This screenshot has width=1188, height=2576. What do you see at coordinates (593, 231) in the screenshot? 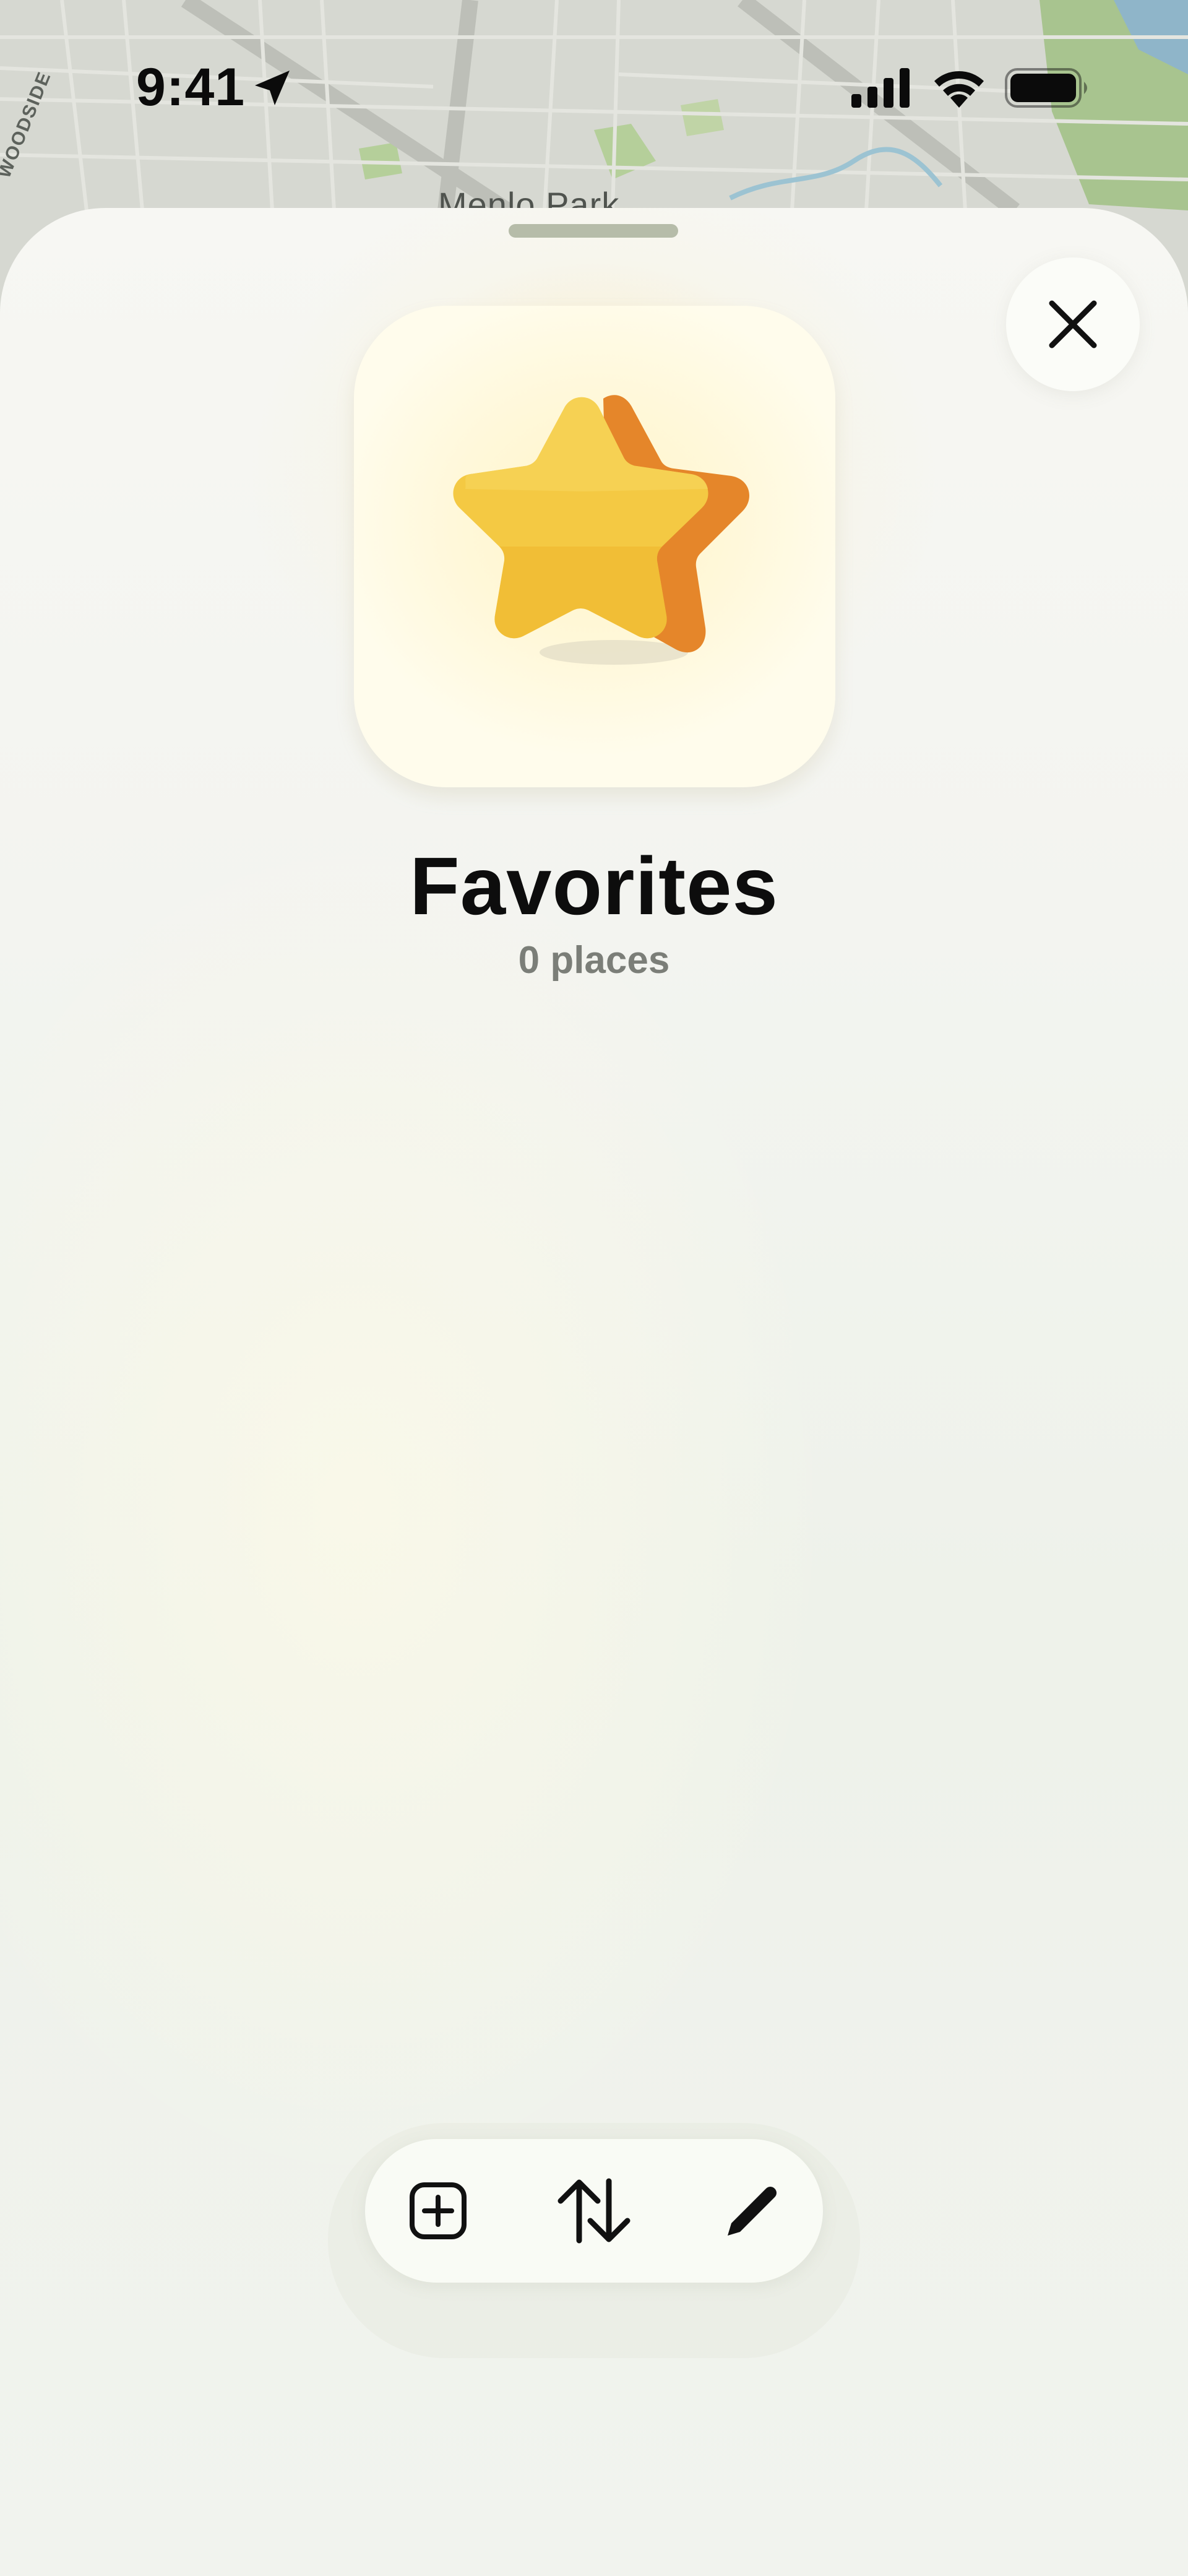
I see `sheet-grabber` at bounding box center [593, 231].